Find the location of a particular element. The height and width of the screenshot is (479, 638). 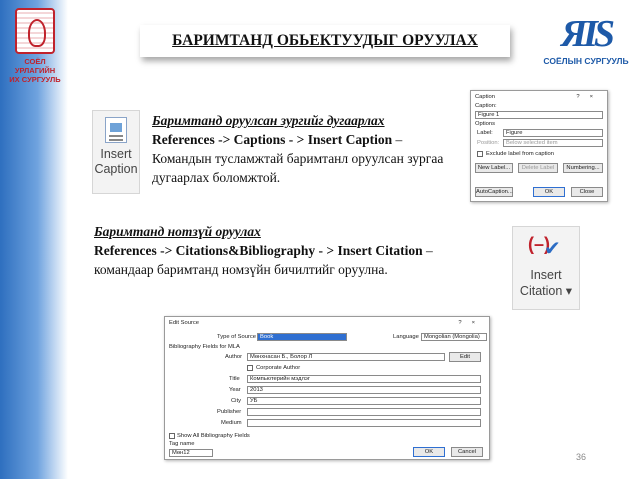

tag-name-label: Tag name is located at coordinates (182, 444).